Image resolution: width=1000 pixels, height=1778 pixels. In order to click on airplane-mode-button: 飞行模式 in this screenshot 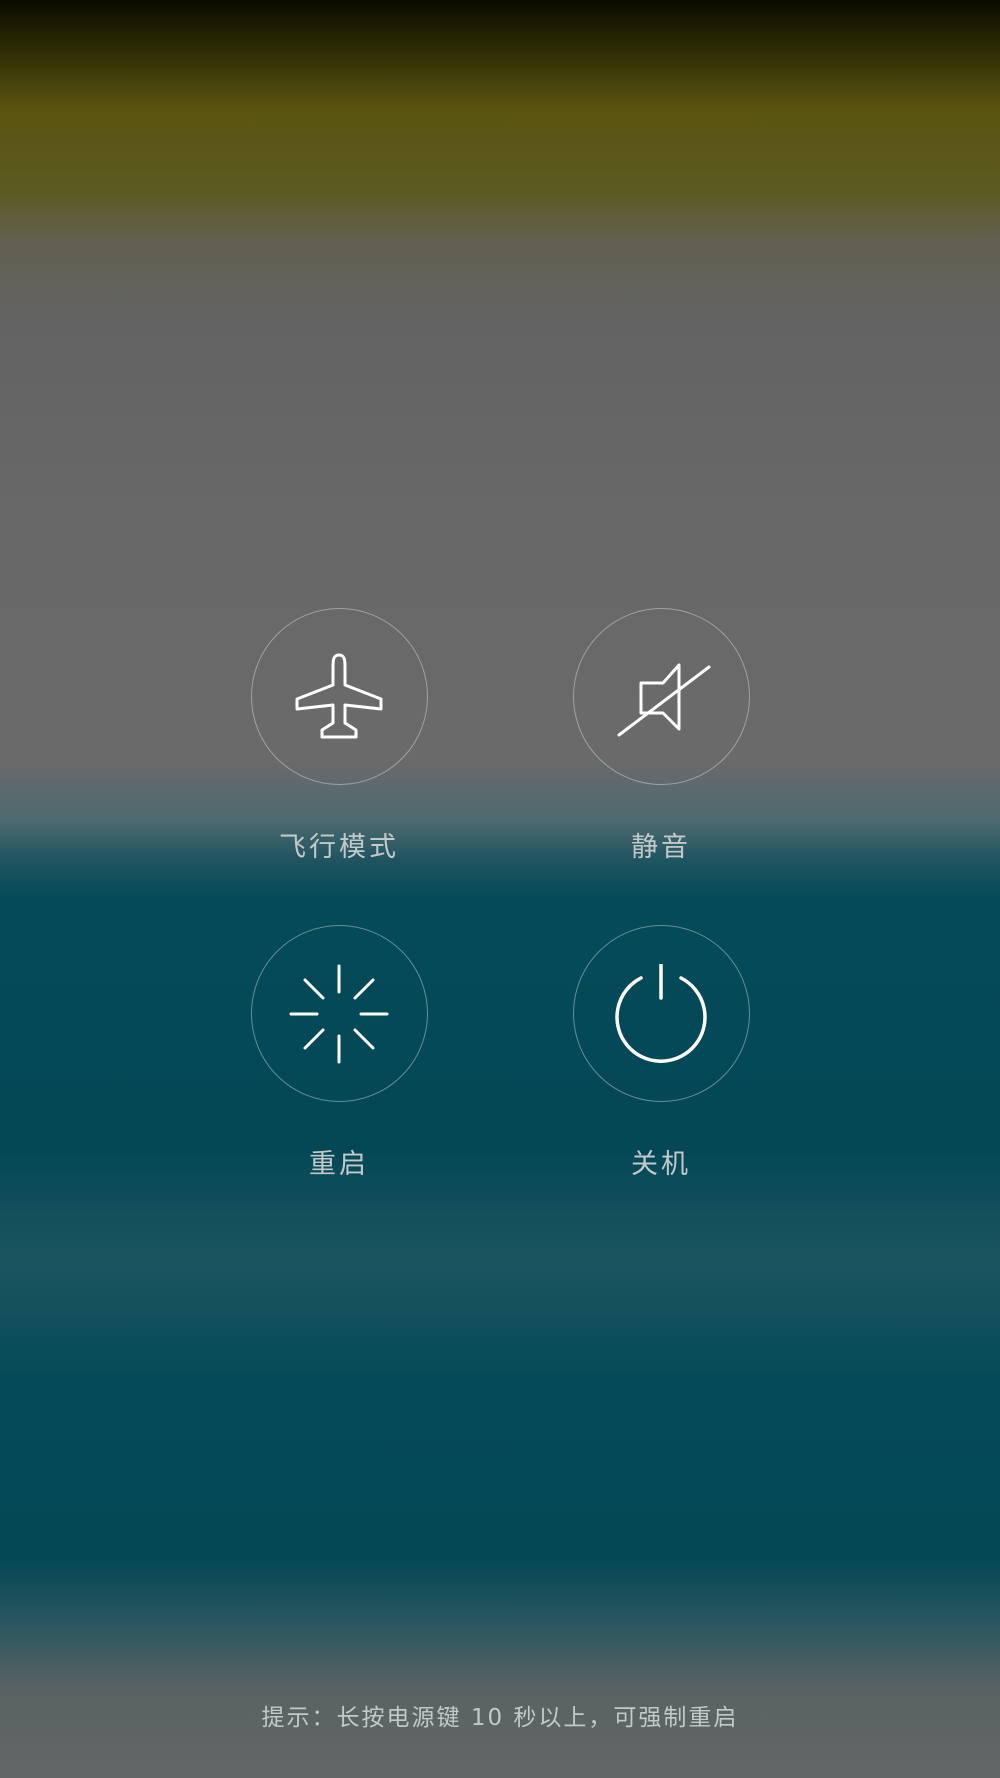, I will do `click(339, 736)`.